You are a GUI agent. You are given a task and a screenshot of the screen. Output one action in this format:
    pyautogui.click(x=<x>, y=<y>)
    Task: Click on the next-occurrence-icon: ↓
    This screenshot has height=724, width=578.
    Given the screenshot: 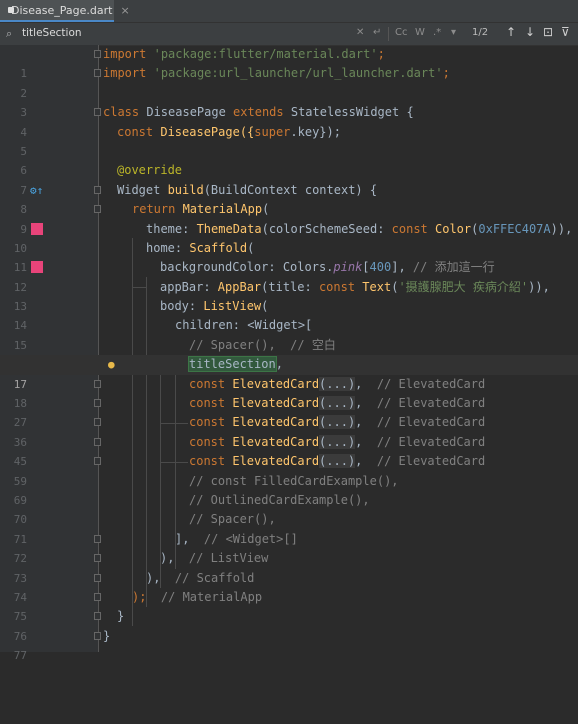 What is the action you would take?
    pyautogui.click(x=530, y=32)
    